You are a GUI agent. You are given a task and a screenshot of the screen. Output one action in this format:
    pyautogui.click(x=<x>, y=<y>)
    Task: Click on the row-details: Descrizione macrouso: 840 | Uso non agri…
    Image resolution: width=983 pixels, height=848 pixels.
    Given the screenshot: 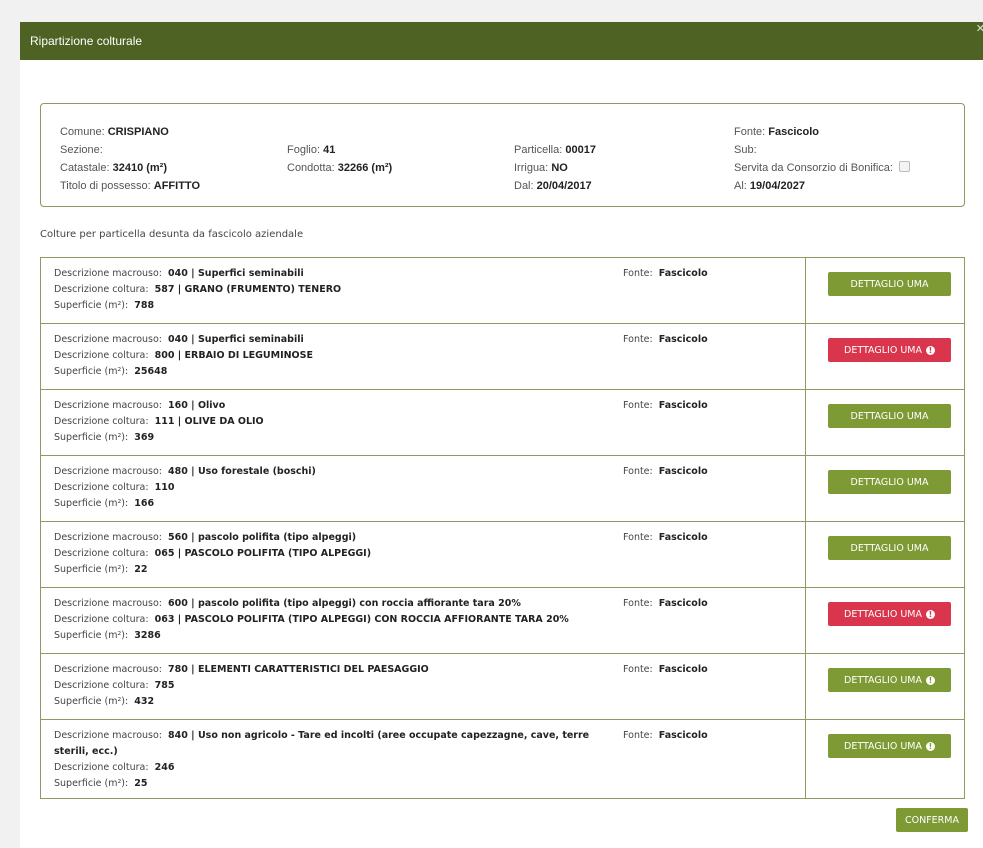 What is the action you would take?
    pyautogui.click(x=329, y=760)
    